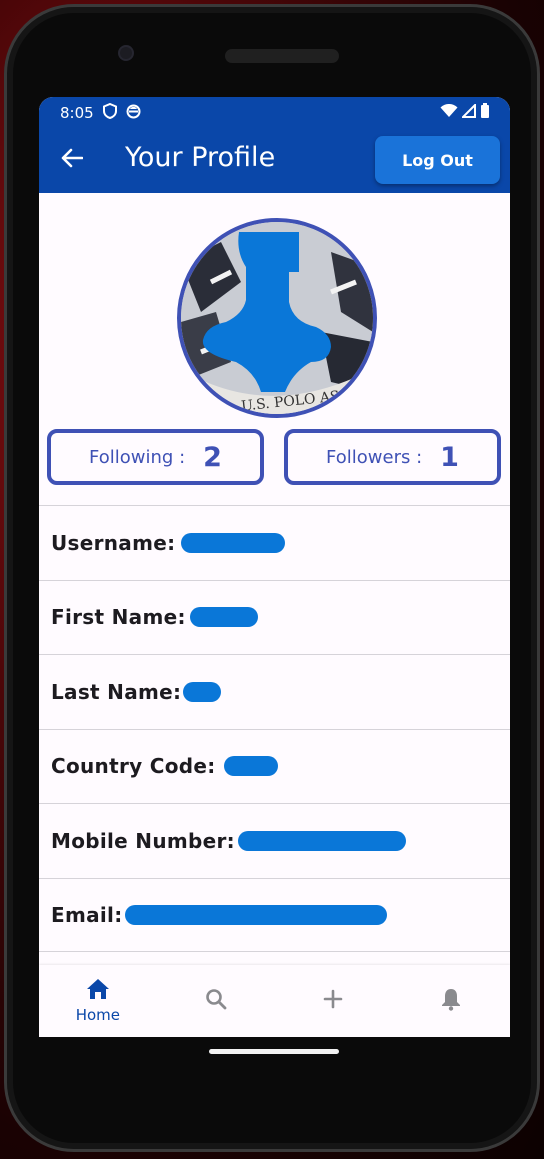  What do you see at coordinates (109, 112) in the screenshot?
I see `shield-icon` at bounding box center [109, 112].